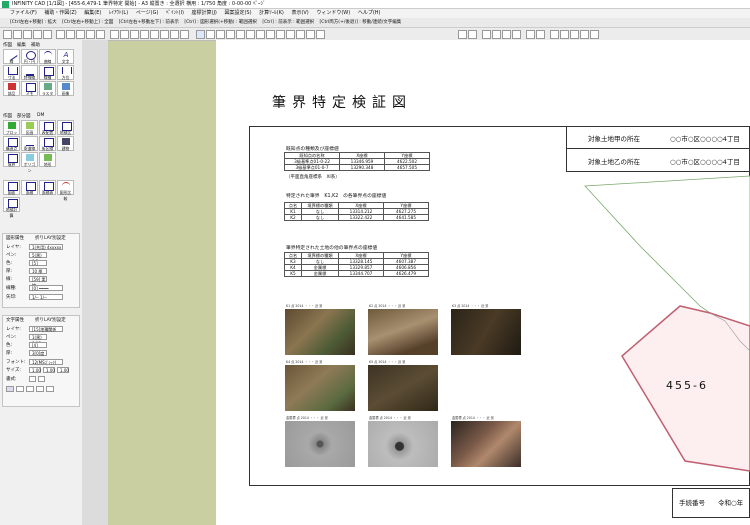  What do you see at coordinates (154, 34) in the screenshot?
I see `grid-icon` at bounding box center [154, 34].